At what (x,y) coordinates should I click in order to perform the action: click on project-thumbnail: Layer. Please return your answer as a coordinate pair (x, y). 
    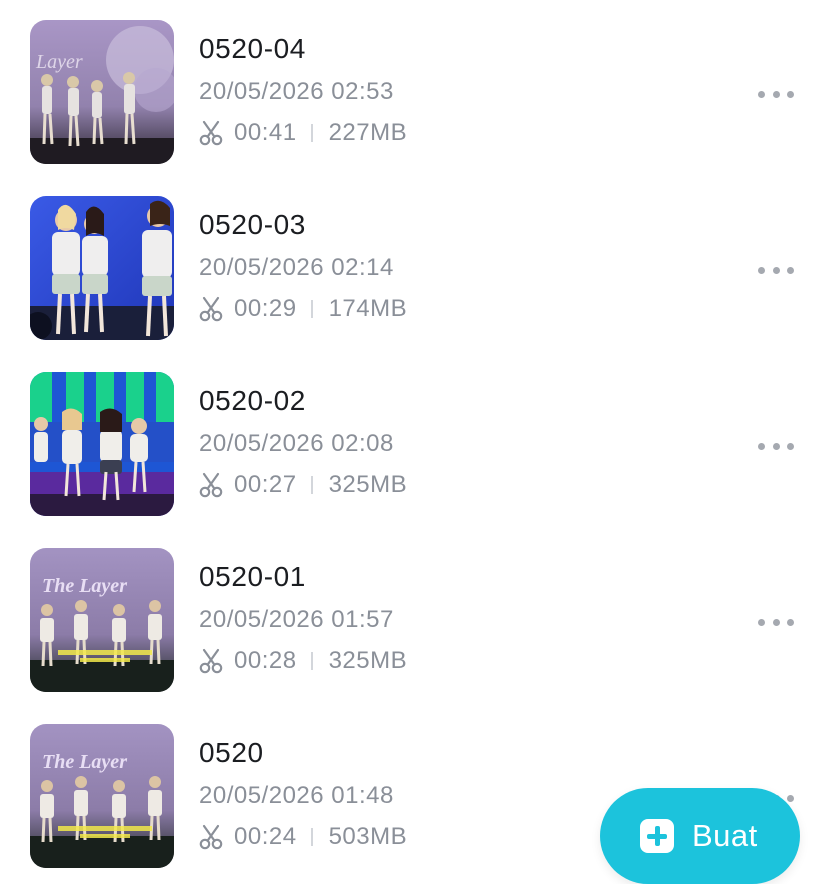
    Looking at the image, I should click on (102, 92).